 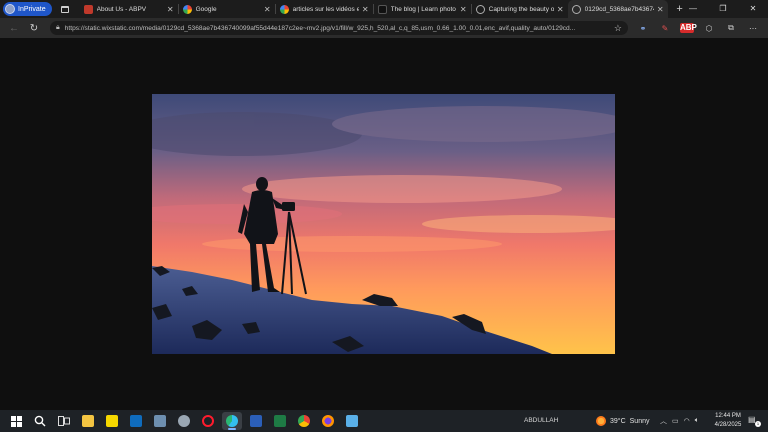 I want to click on app-icon, so click(x=184, y=421).